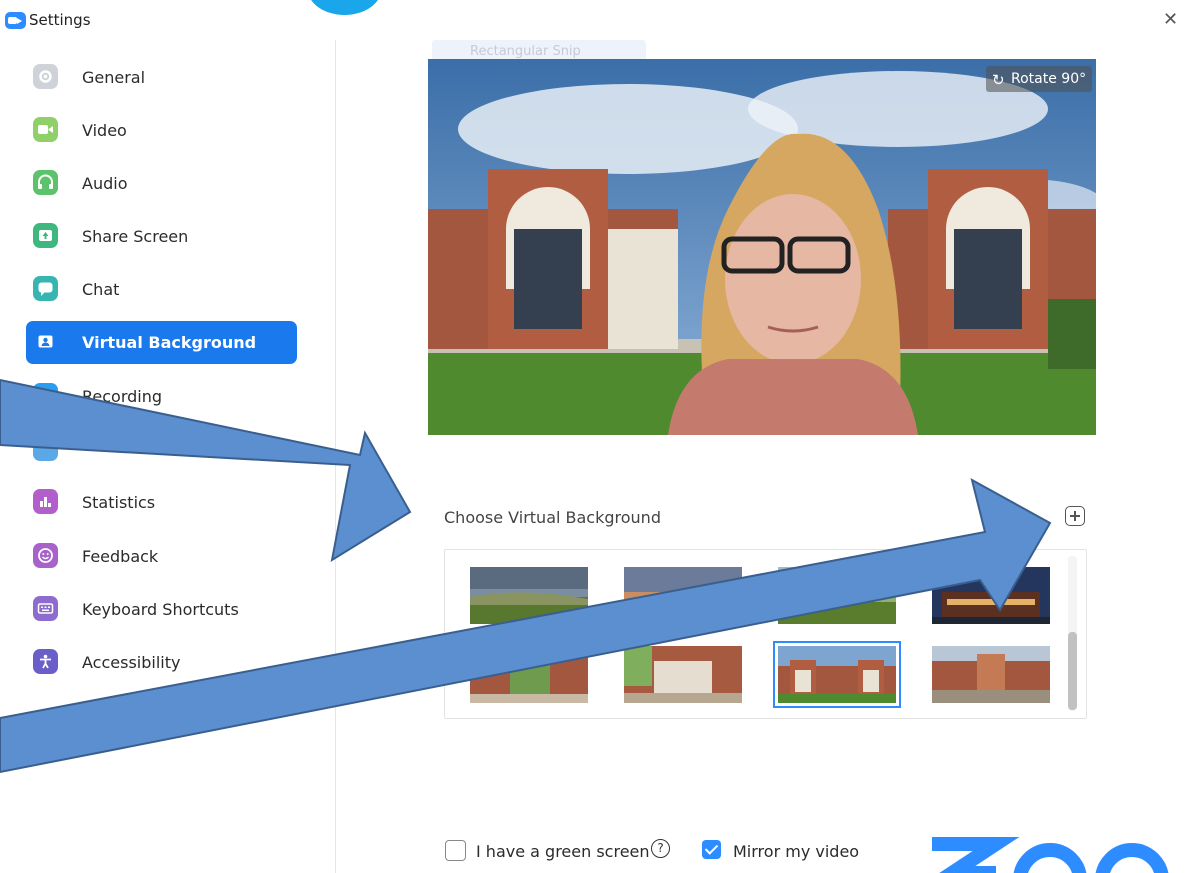 This screenshot has width=1189, height=873. What do you see at coordinates (161, 183) in the screenshot?
I see `sidebar-item-audio: Audio` at bounding box center [161, 183].